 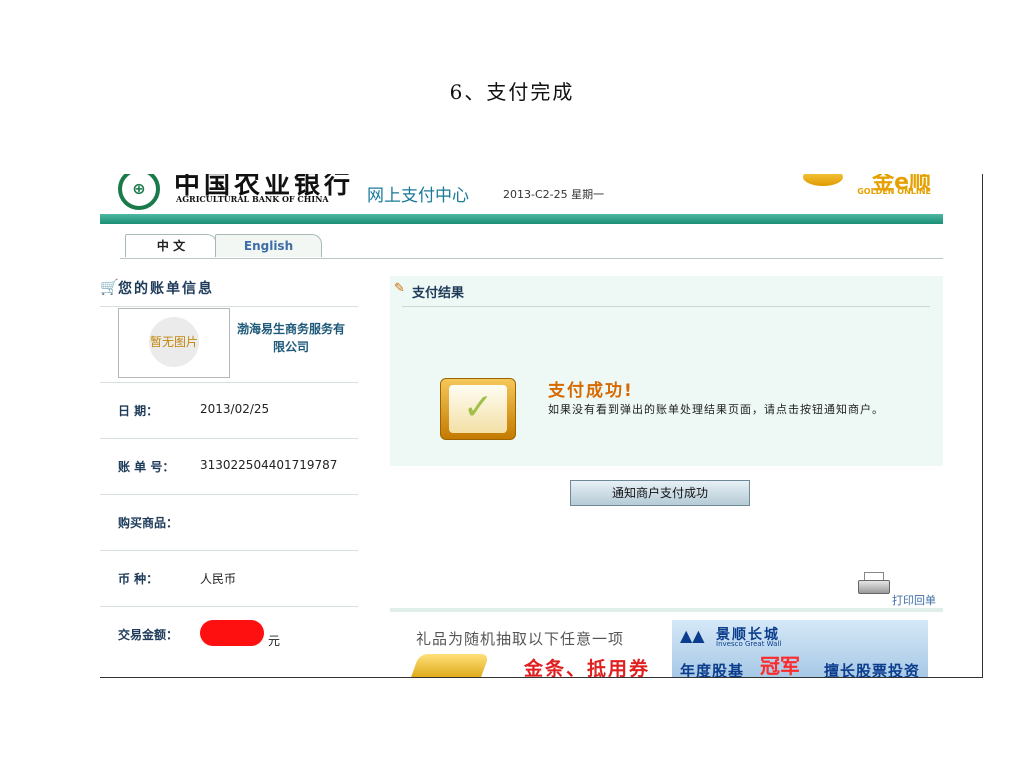 I want to click on amount-unit: 元, so click(x=274, y=641).